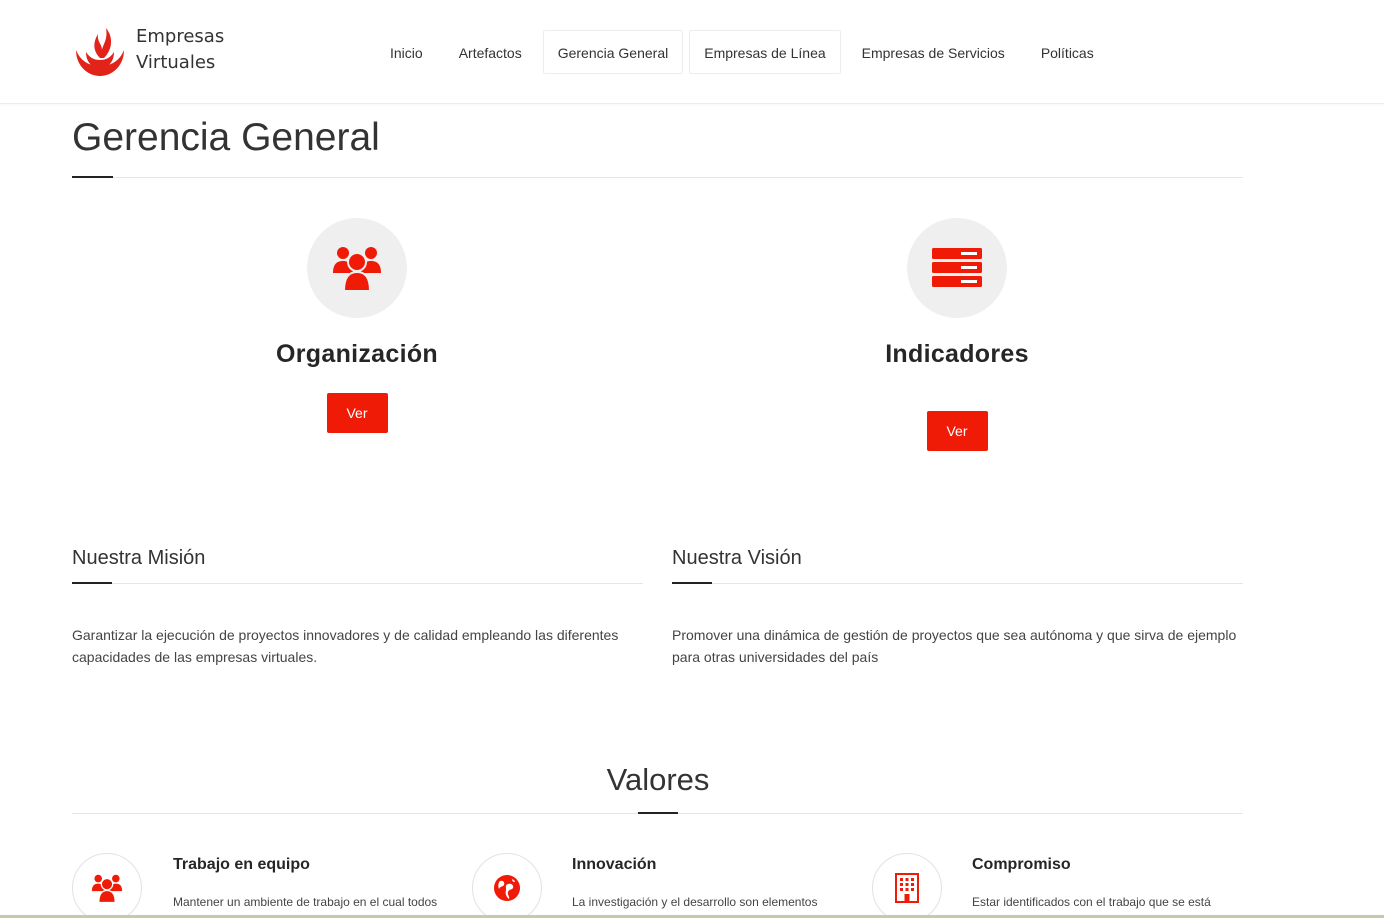 The height and width of the screenshot is (918, 1384). What do you see at coordinates (614, 864) in the screenshot?
I see `value-innovacion-title: Innovación` at bounding box center [614, 864].